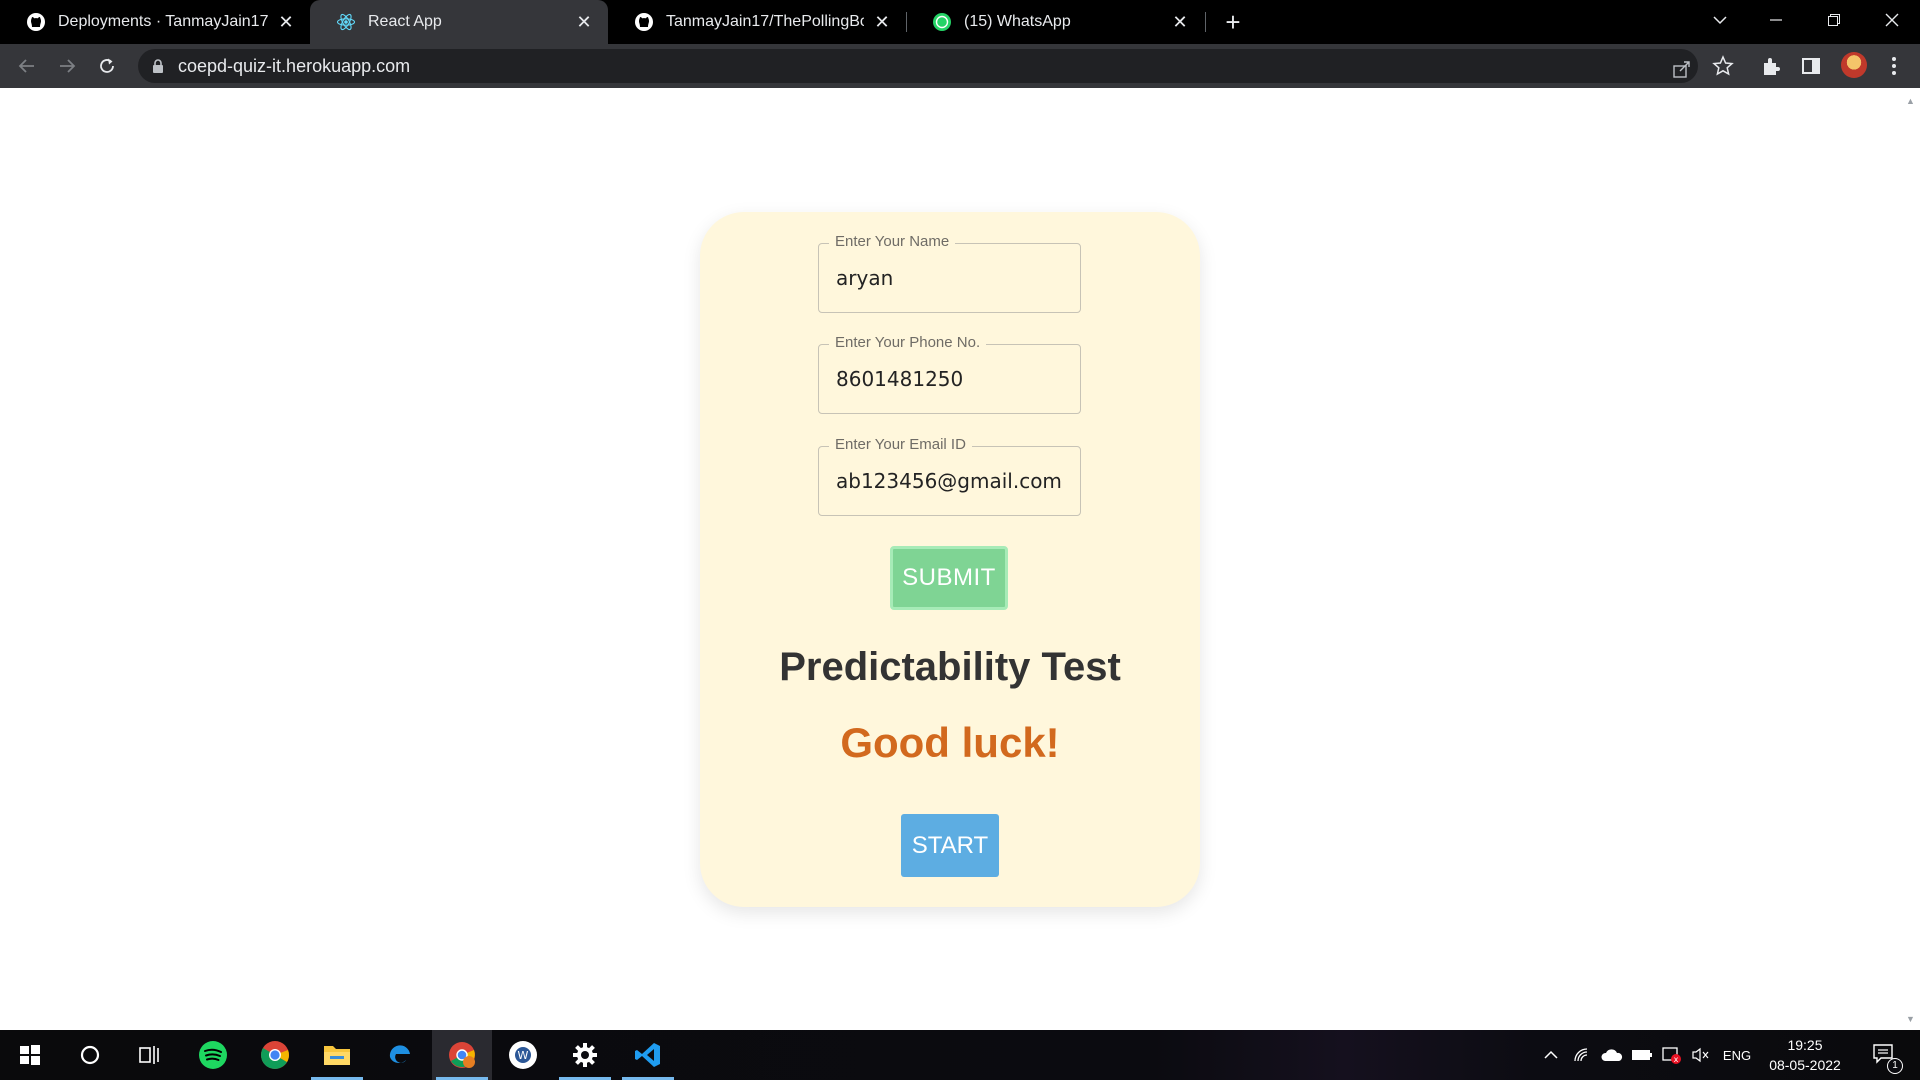 This screenshot has height=1080, width=1920. Describe the element at coordinates (1701, 1055) in the screenshot. I see `volume-muted-icon` at that location.